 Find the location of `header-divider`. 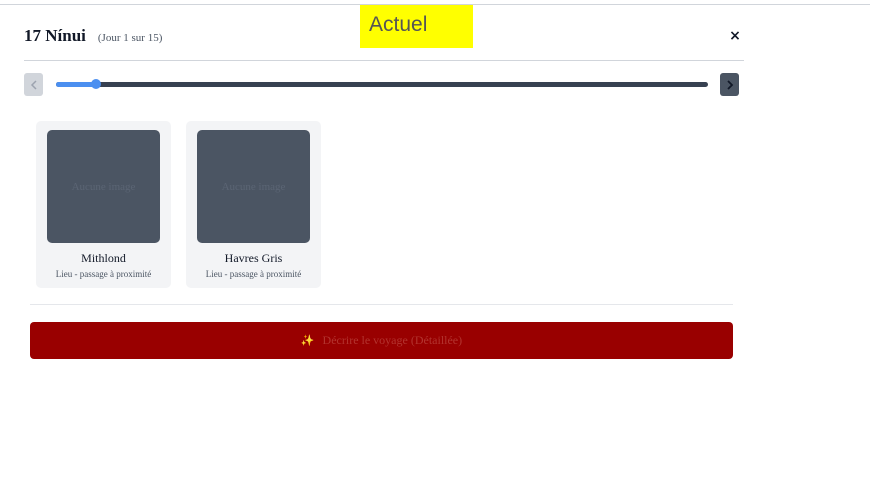

header-divider is located at coordinates (384, 60).